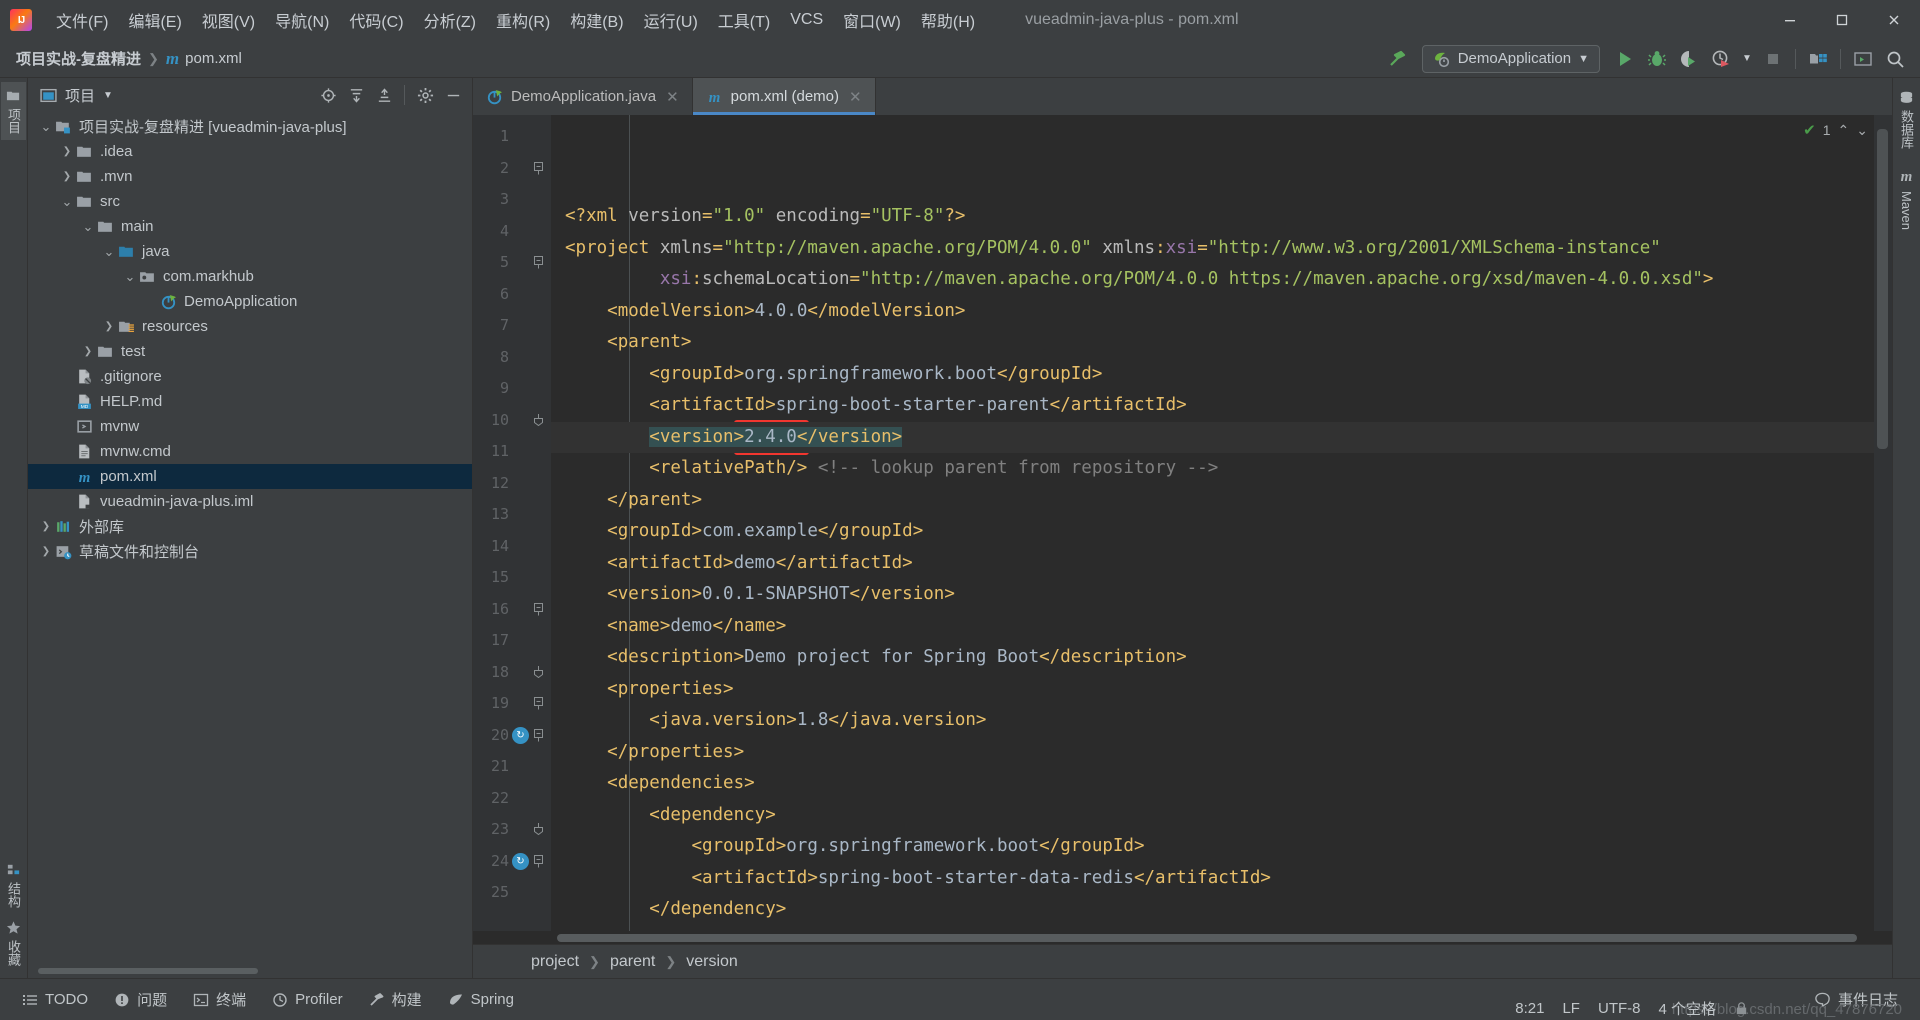  What do you see at coordinates (250, 151) in the screenshot?
I see `tree-node-1: ❯ .idea` at bounding box center [250, 151].